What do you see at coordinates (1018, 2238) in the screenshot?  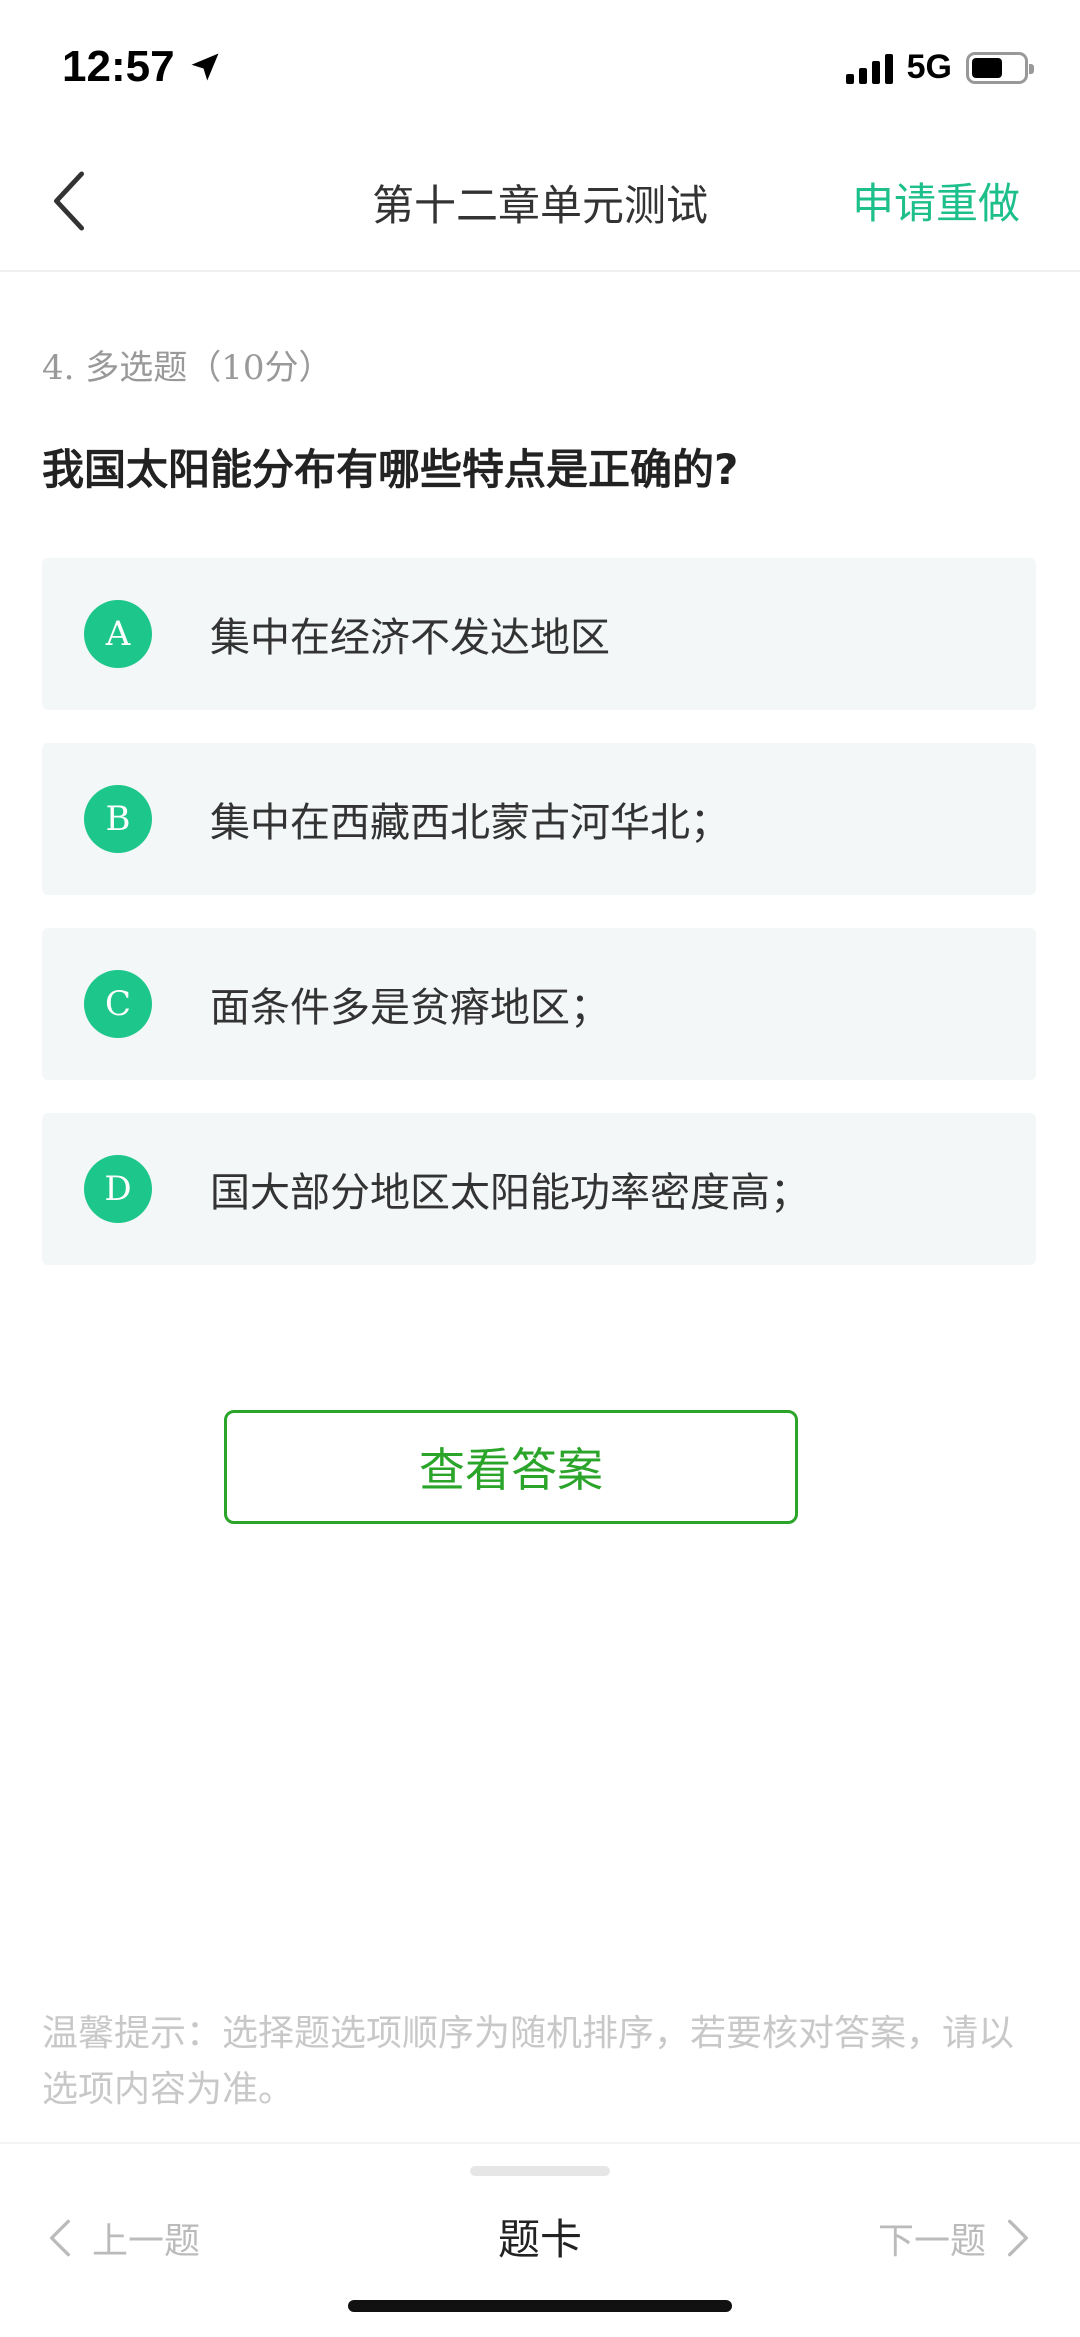 I see `chevron-right-icon` at bounding box center [1018, 2238].